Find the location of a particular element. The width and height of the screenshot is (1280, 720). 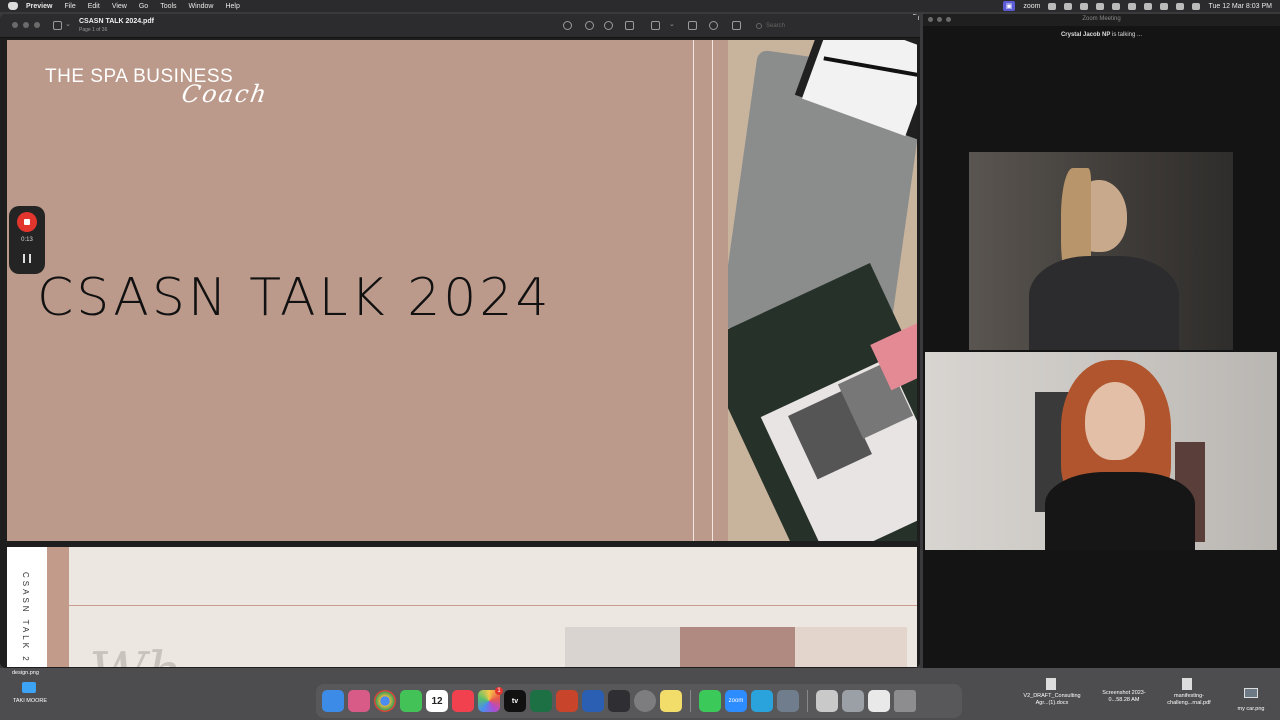

desktop-file-design: design.png is located at coordinates (32, 673).